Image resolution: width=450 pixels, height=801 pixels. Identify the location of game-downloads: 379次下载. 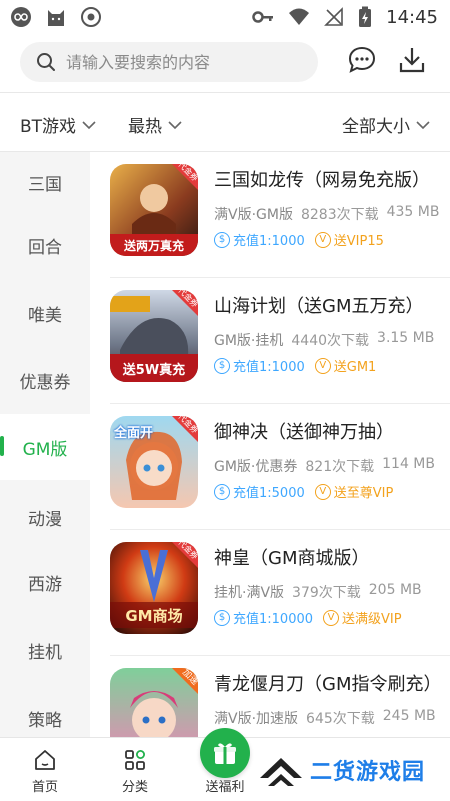
(326, 593).